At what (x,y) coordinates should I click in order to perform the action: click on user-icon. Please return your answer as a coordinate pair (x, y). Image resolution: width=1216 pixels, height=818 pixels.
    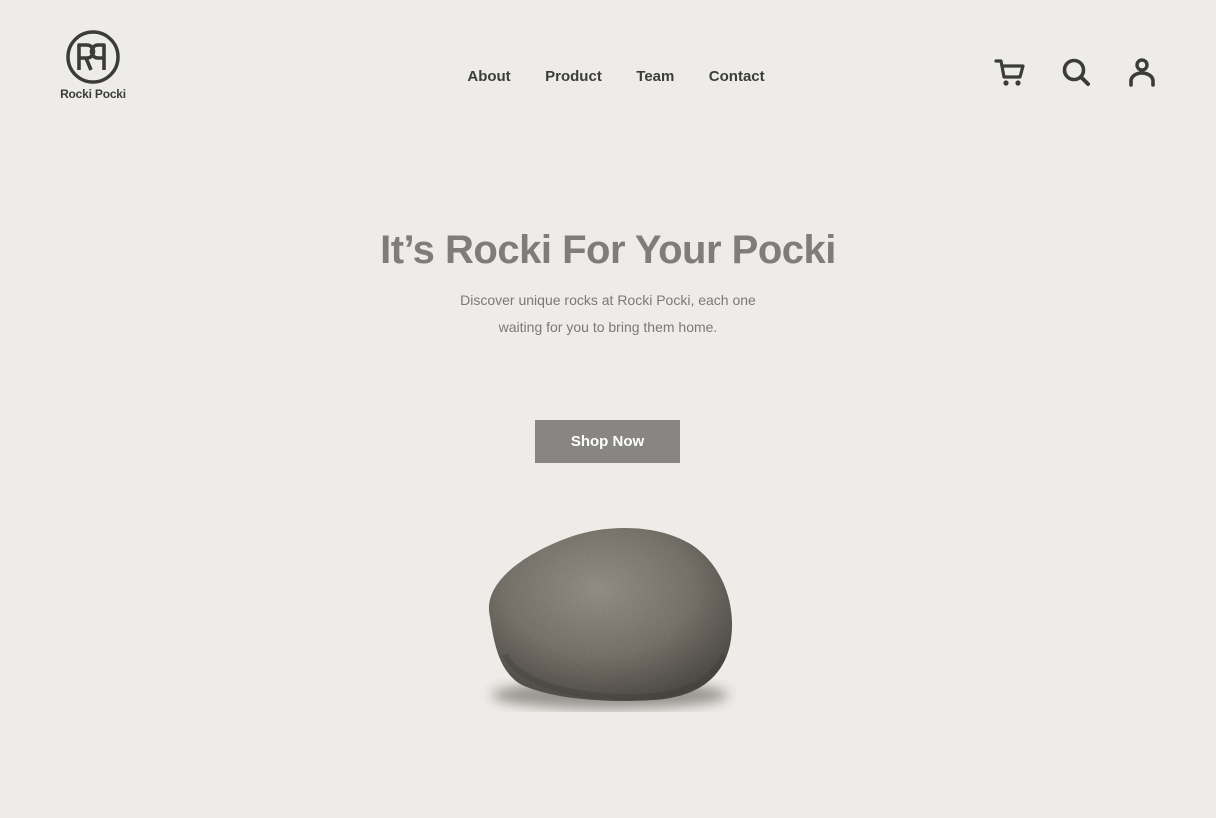
    Looking at the image, I should click on (1142, 72).